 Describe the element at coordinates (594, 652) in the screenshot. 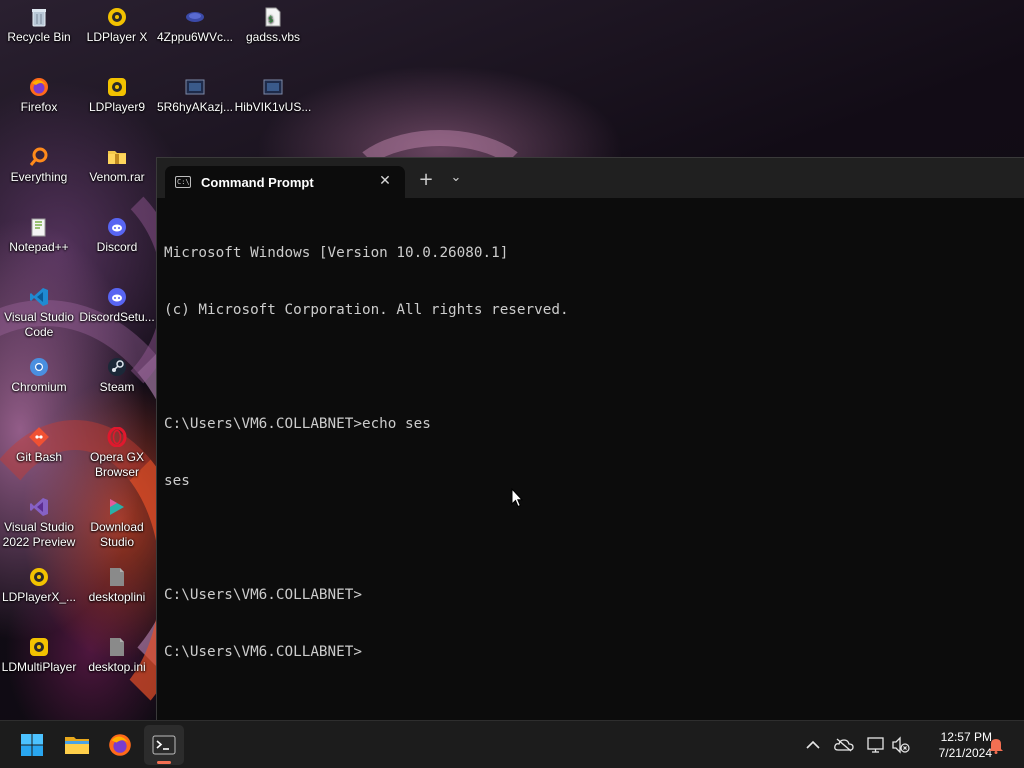

I see `console-prompt-line: C:\Users\VM6.COLLABNET>` at that location.